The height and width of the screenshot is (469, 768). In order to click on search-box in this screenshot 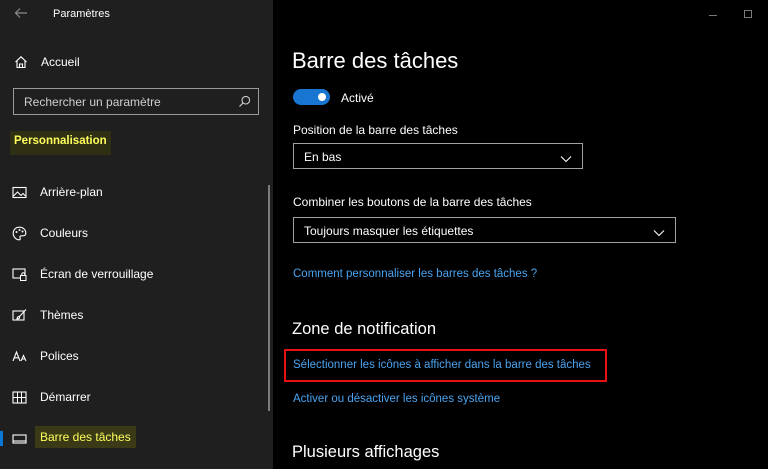, I will do `click(136, 101)`.